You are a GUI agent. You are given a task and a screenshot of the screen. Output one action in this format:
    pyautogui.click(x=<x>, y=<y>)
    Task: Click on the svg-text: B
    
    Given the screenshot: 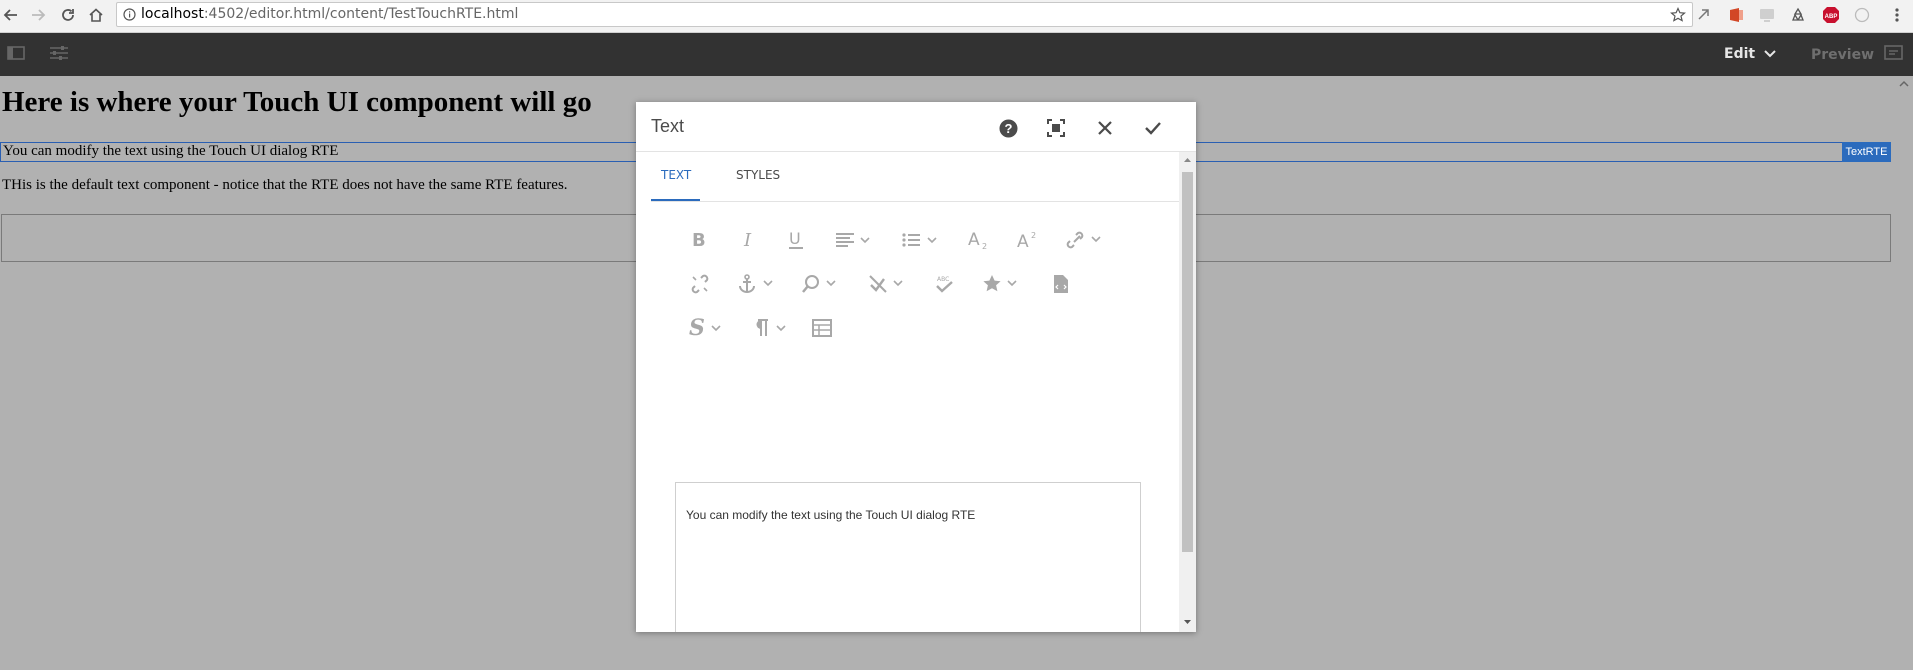 What is the action you would take?
    pyautogui.click(x=699, y=240)
    